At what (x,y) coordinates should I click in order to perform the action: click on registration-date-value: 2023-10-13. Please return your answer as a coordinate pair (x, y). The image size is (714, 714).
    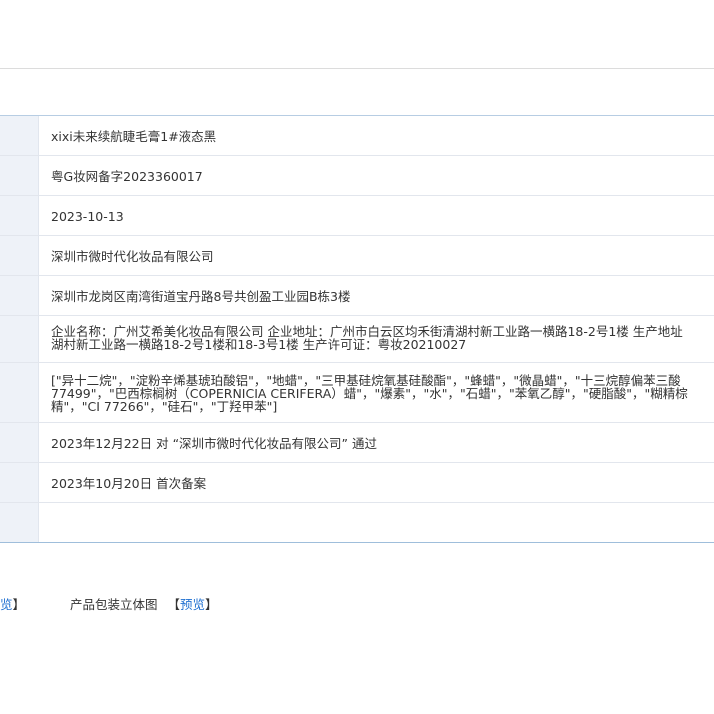
    Looking at the image, I should click on (87, 216).